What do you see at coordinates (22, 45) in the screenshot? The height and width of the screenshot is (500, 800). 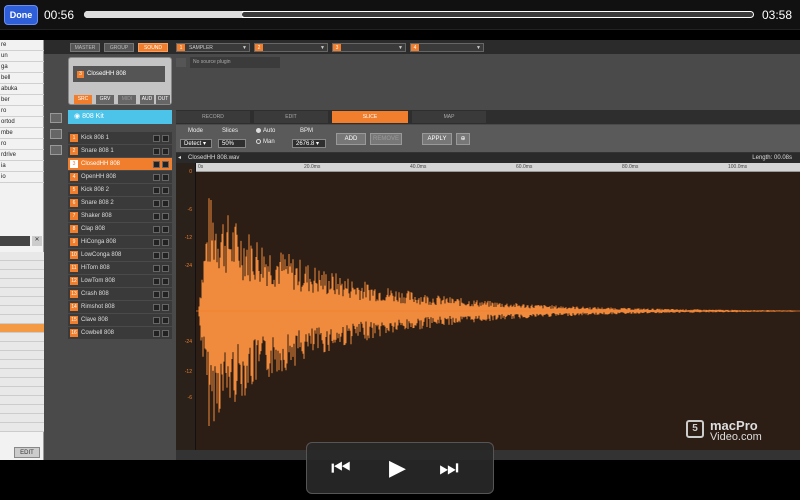 I see `browser-item: re` at bounding box center [22, 45].